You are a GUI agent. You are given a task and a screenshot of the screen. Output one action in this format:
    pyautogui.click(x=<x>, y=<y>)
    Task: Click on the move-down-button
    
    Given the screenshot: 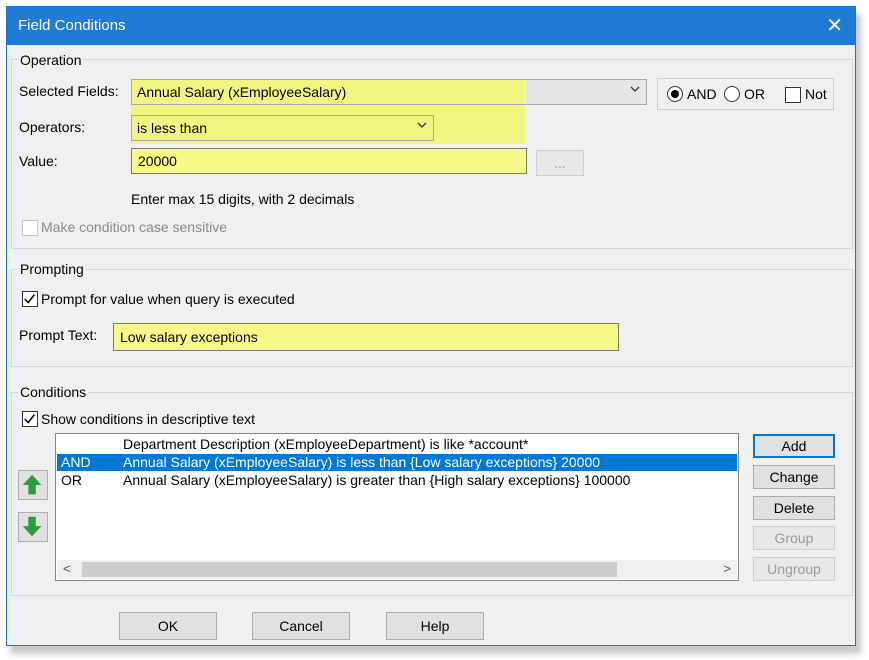 What is the action you would take?
    pyautogui.click(x=33, y=527)
    